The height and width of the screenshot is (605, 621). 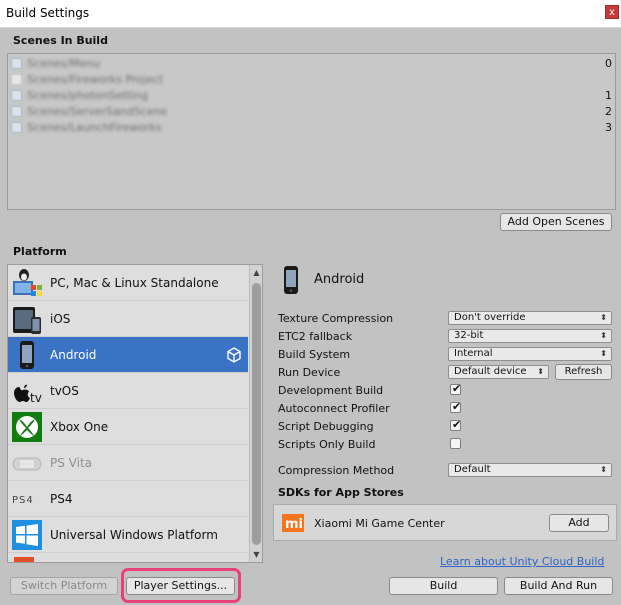 I want to click on scroll-up-icon: ▲, so click(x=256, y=272).